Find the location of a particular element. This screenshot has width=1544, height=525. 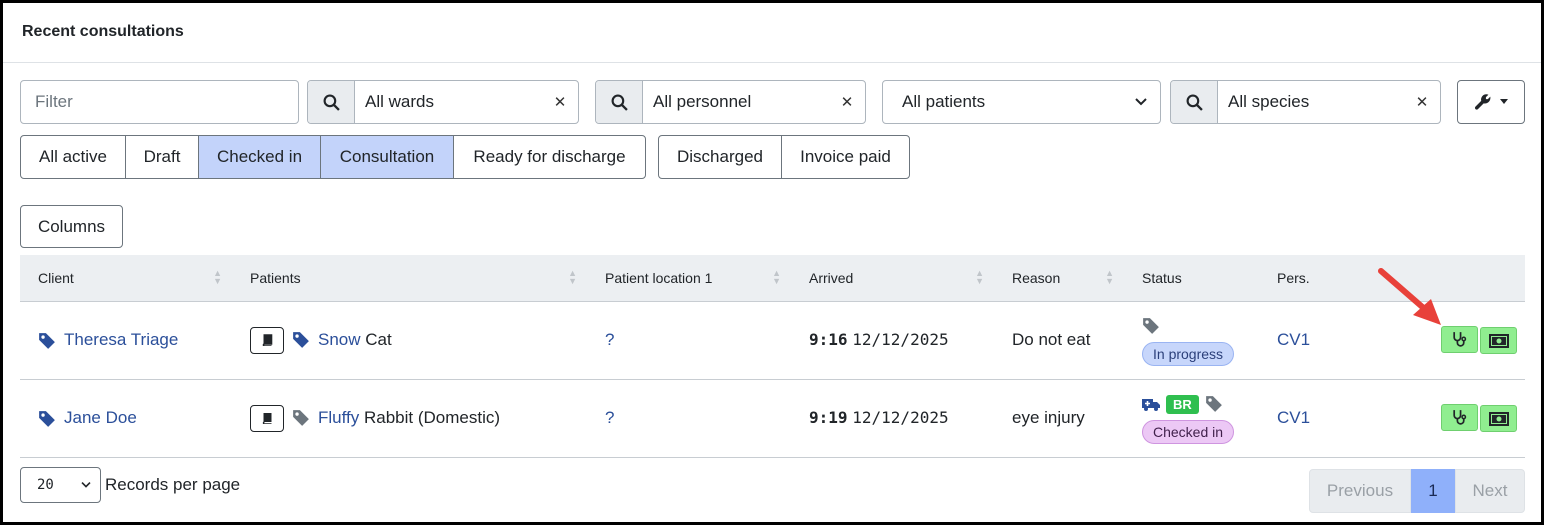

tools-dropdown-button is located at coordinates (1491, 102).